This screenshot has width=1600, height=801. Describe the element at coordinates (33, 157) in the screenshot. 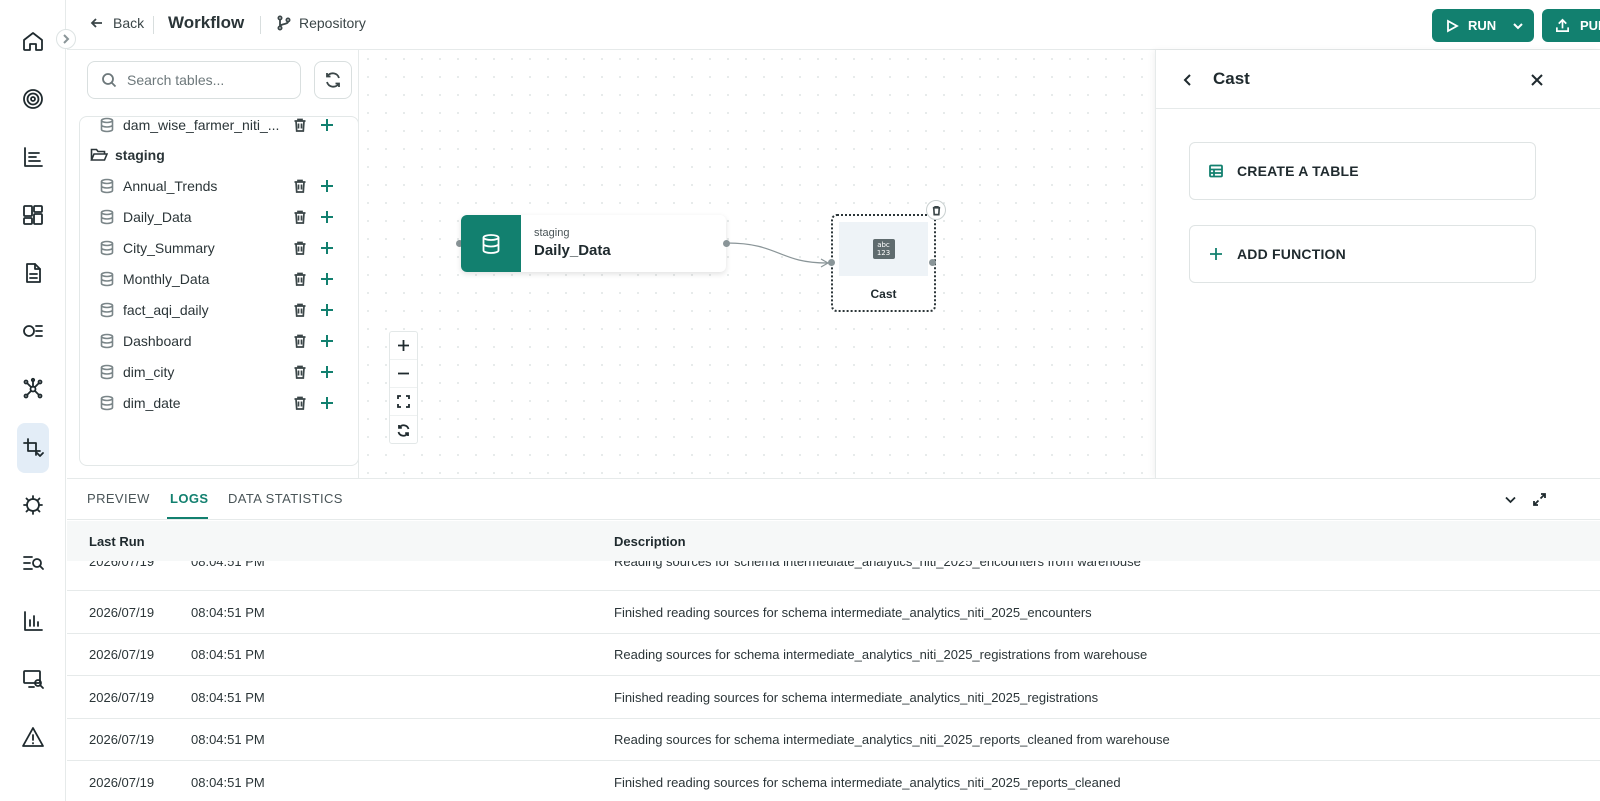

I see `list-chart-icon` at that location.